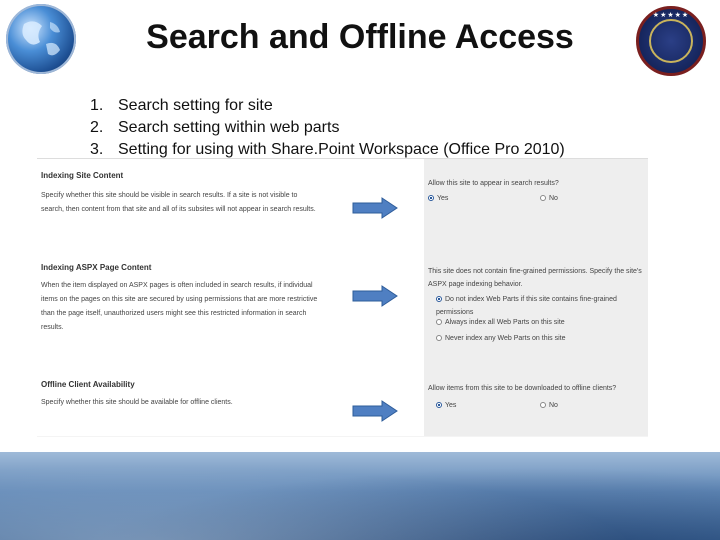 The image size is (720, 540). Describe the element at coordinates (82, 175) in the screenshot. I see `section-title-indexing-site: Indexing Site Content` at that location.